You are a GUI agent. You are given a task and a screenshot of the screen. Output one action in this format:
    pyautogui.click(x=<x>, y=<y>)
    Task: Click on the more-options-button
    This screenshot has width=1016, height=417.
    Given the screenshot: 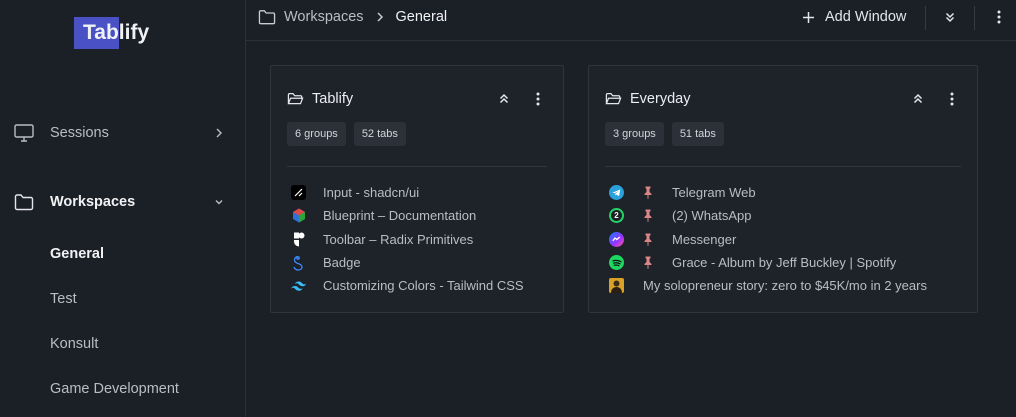 What is the action you would take?
    pyautogui.click(x=999, y=17)
    